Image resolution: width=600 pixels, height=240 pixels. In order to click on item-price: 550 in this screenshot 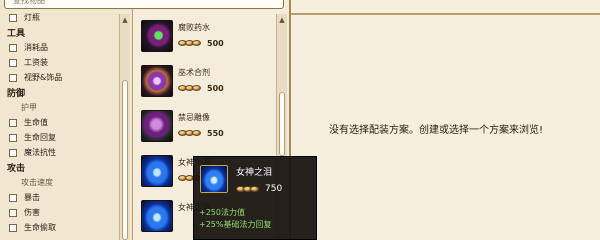, I will do `click(201, 133)`.